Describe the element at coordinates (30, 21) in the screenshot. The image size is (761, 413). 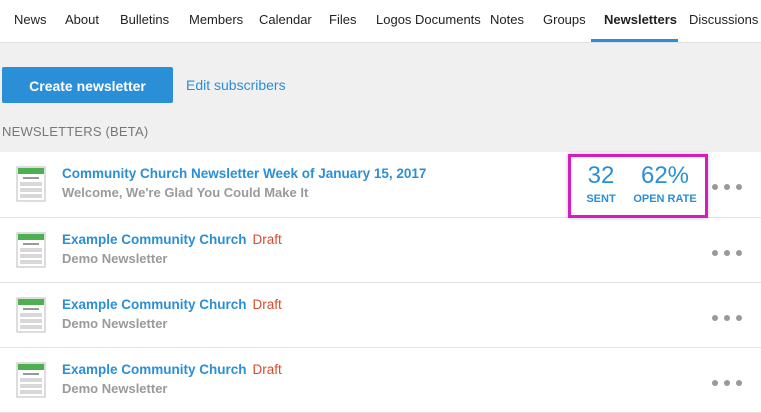
I see `tab-news: News` at that location.